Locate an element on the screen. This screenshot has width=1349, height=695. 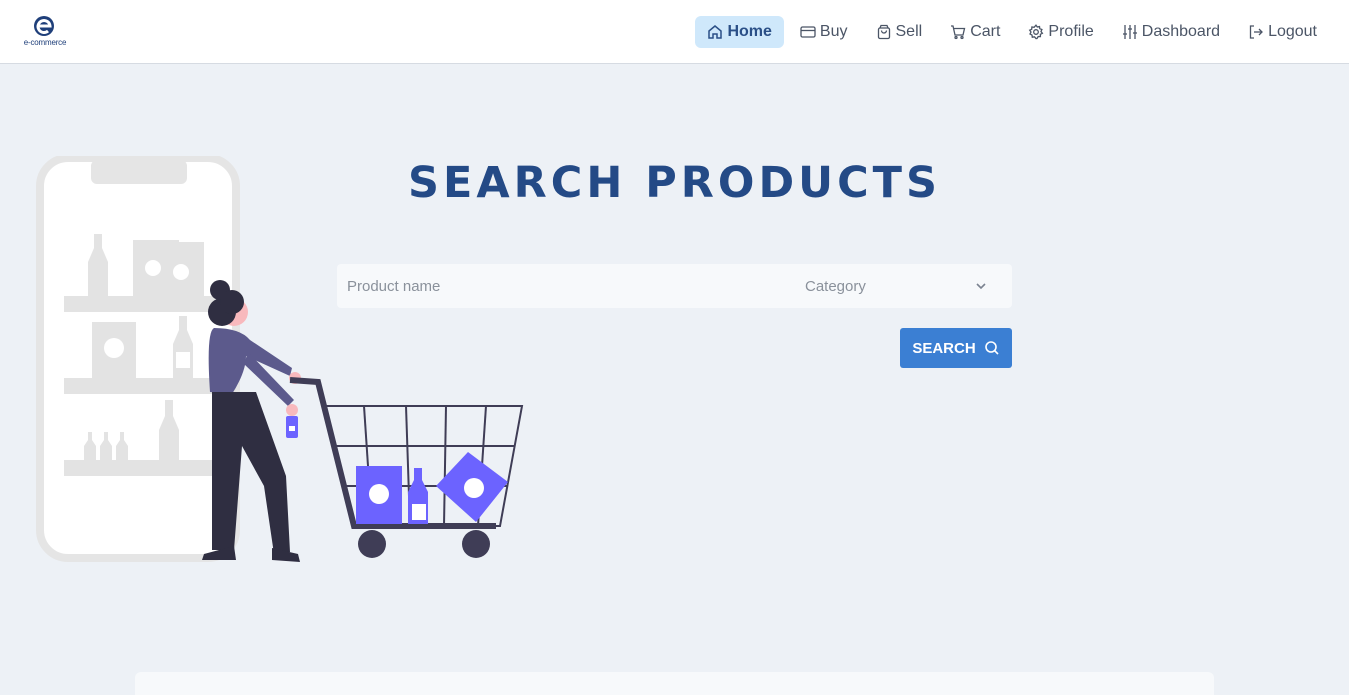
shopper-figure is located at coordinates (251, 421).